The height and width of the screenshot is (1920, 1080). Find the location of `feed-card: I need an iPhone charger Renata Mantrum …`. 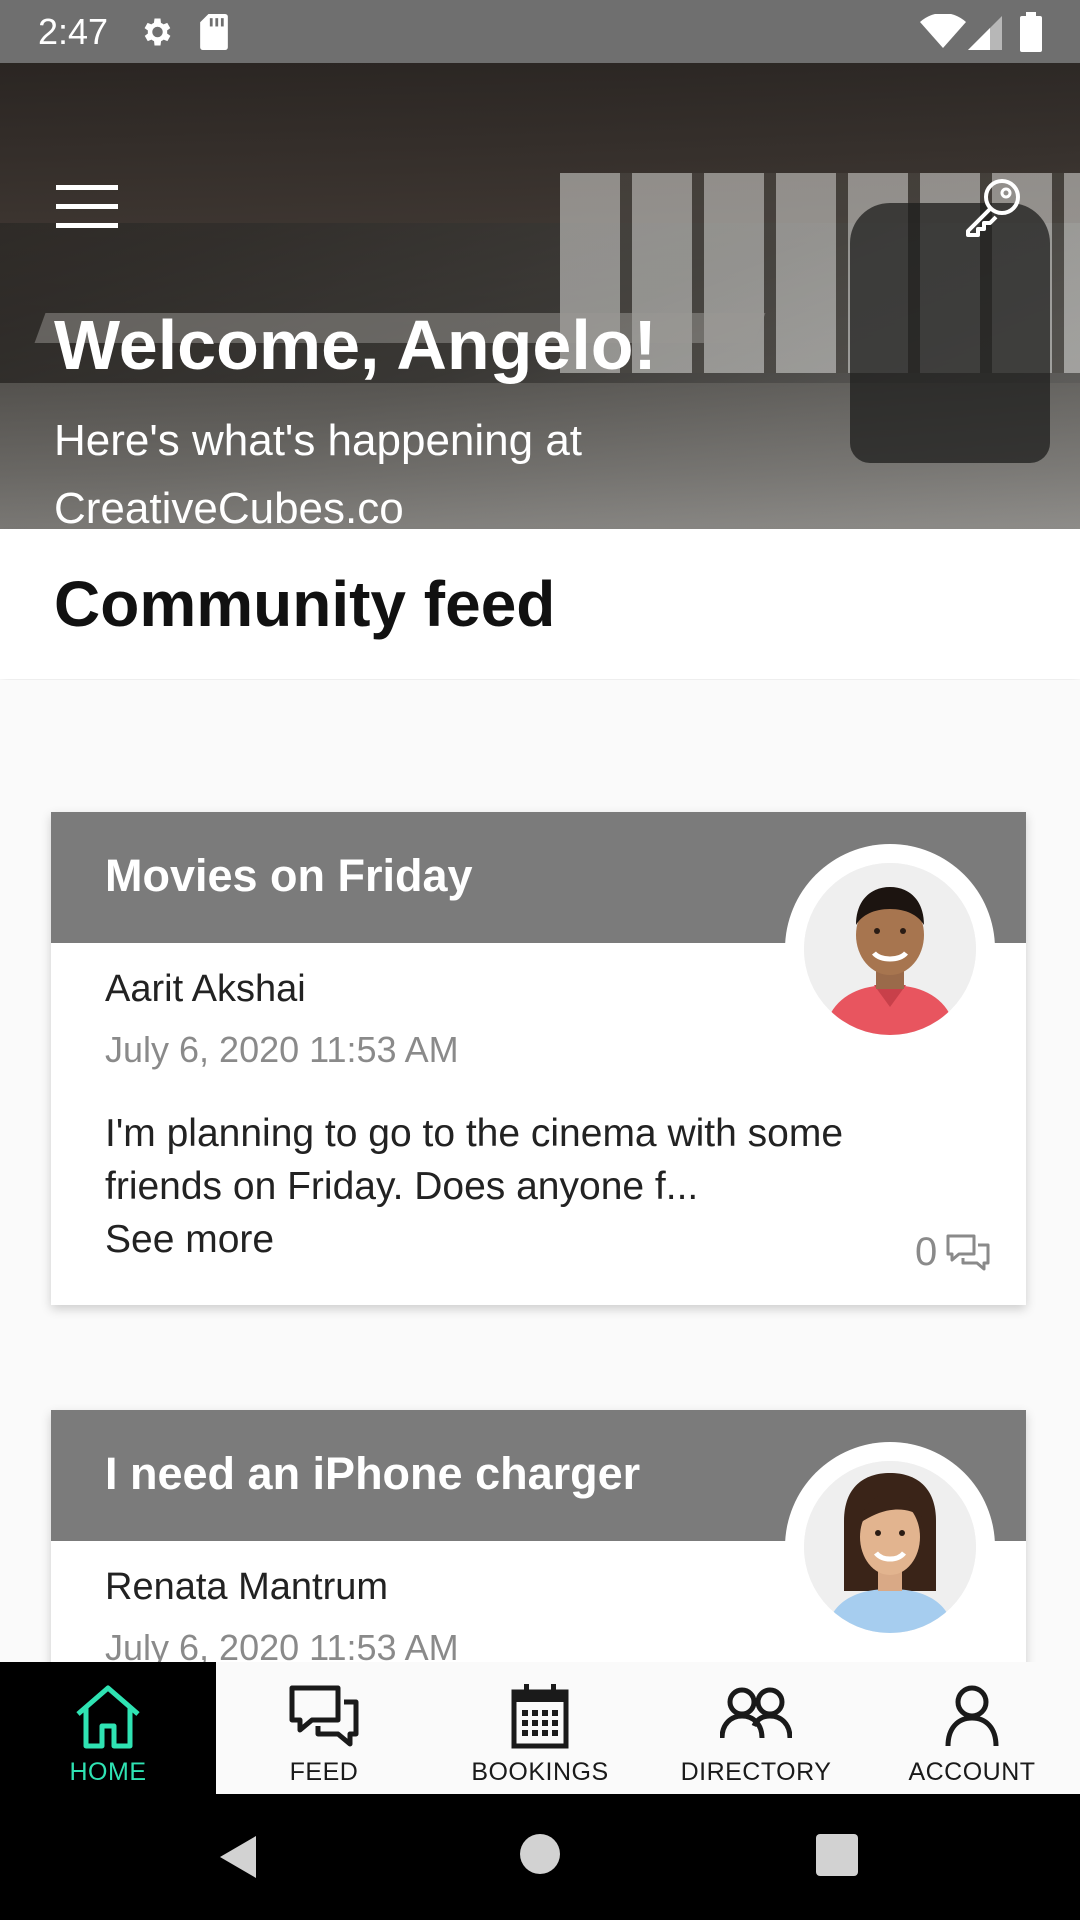

feed-card: I need an iPhone charger Renata Mantrum … is located at coordinates (538, 1536).